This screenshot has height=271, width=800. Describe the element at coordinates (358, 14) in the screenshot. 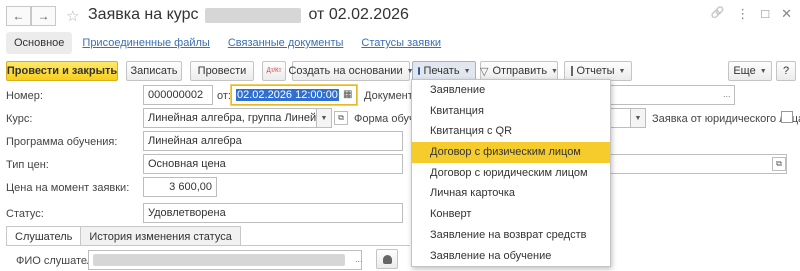

I see `title-suffix: от 02.02.2026` at that location.